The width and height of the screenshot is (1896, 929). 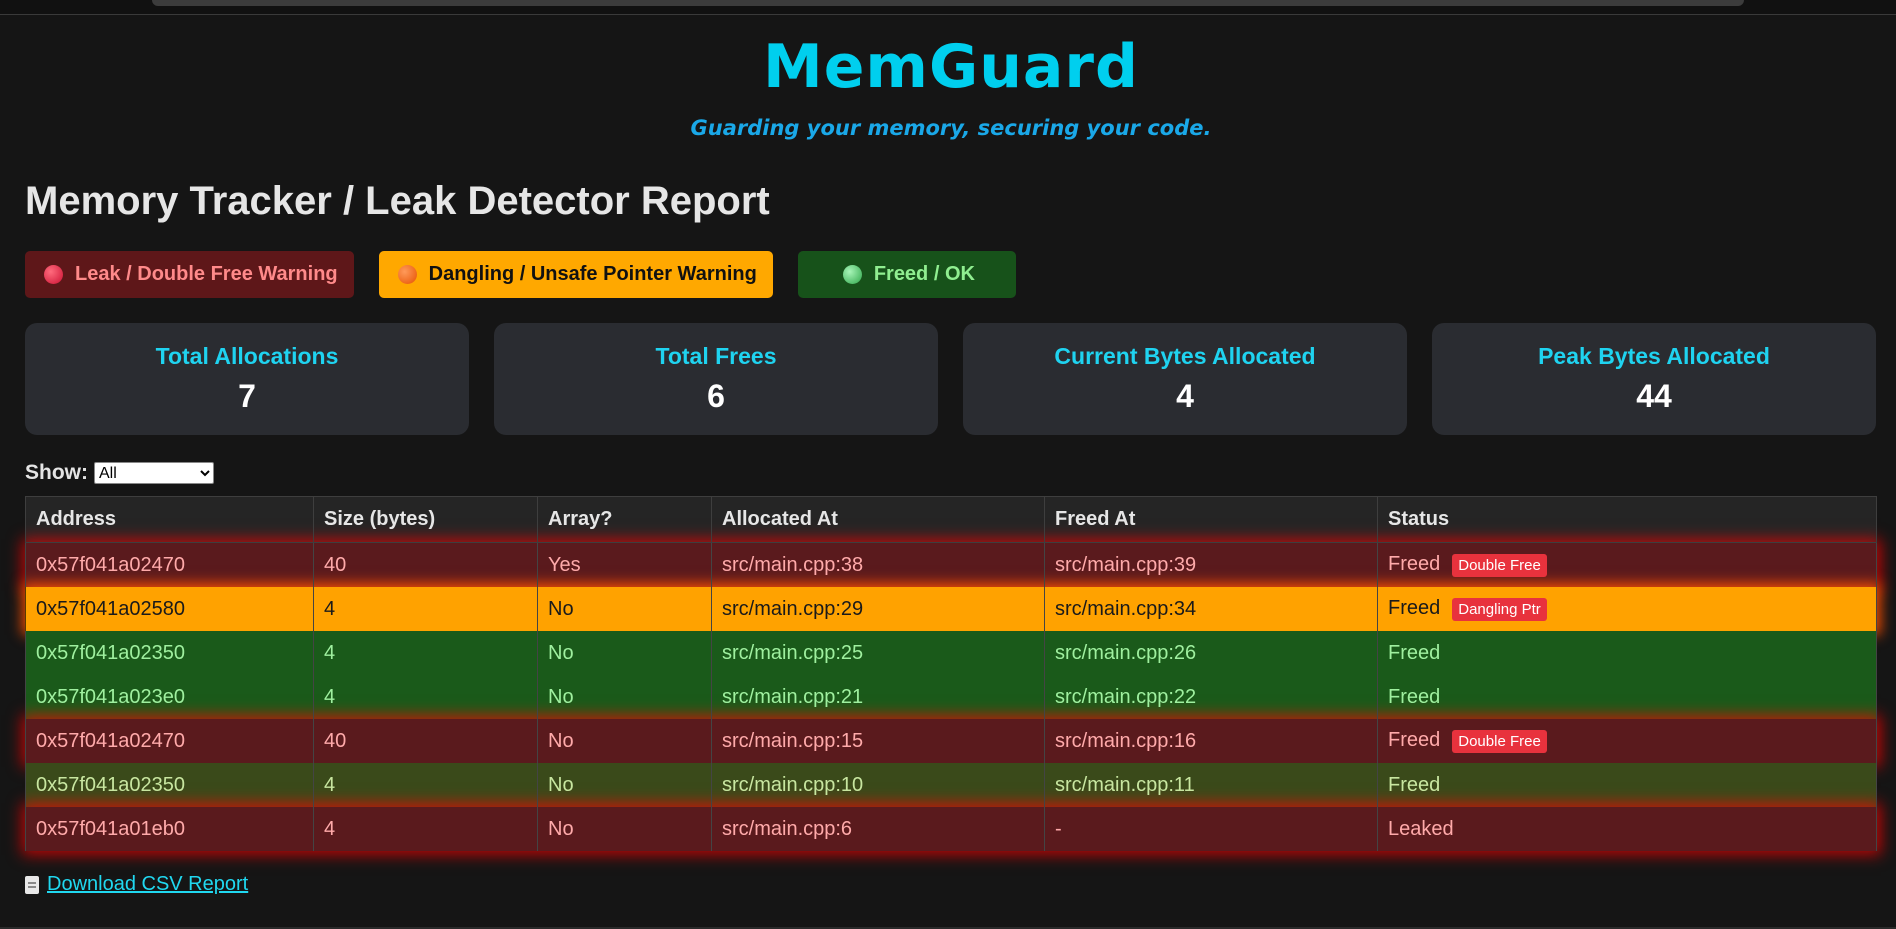 What do you see at coordinates (951, 884) in the screenshot?
I see `download-section: Download CSV Report` at bounding box center [951, 884].